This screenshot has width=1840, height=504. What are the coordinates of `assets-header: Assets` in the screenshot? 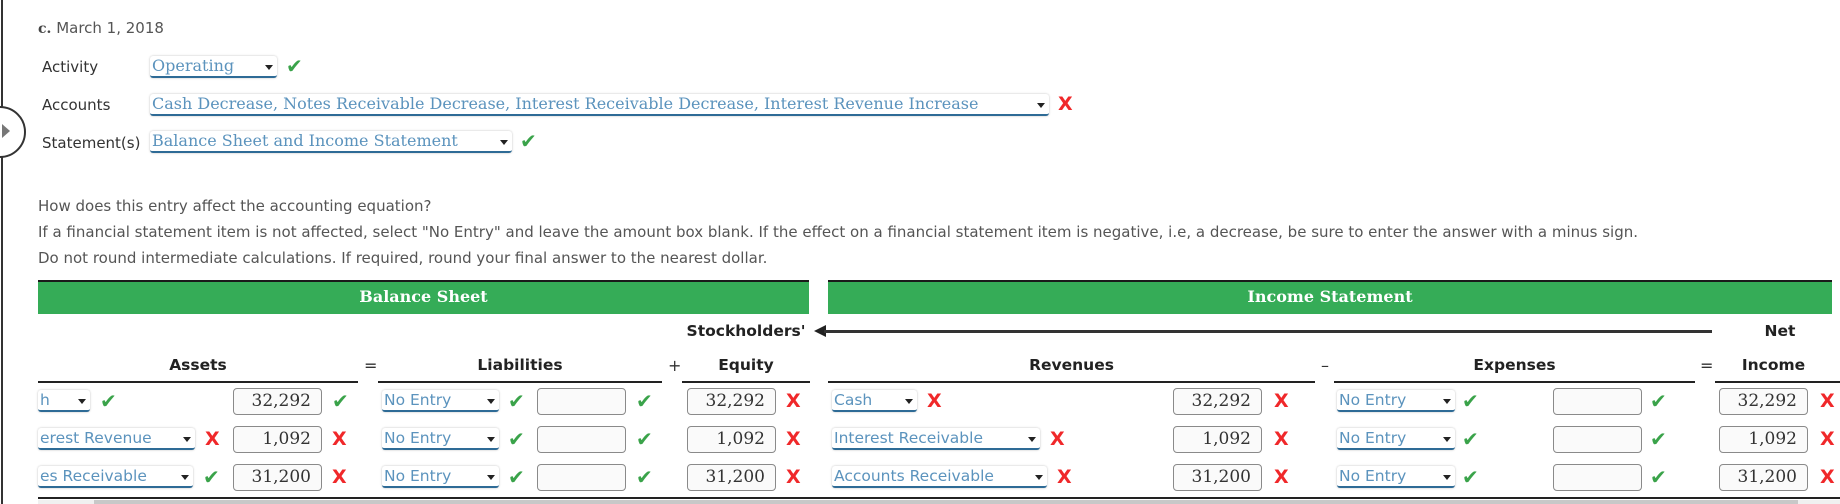 It's located at (198, 365).